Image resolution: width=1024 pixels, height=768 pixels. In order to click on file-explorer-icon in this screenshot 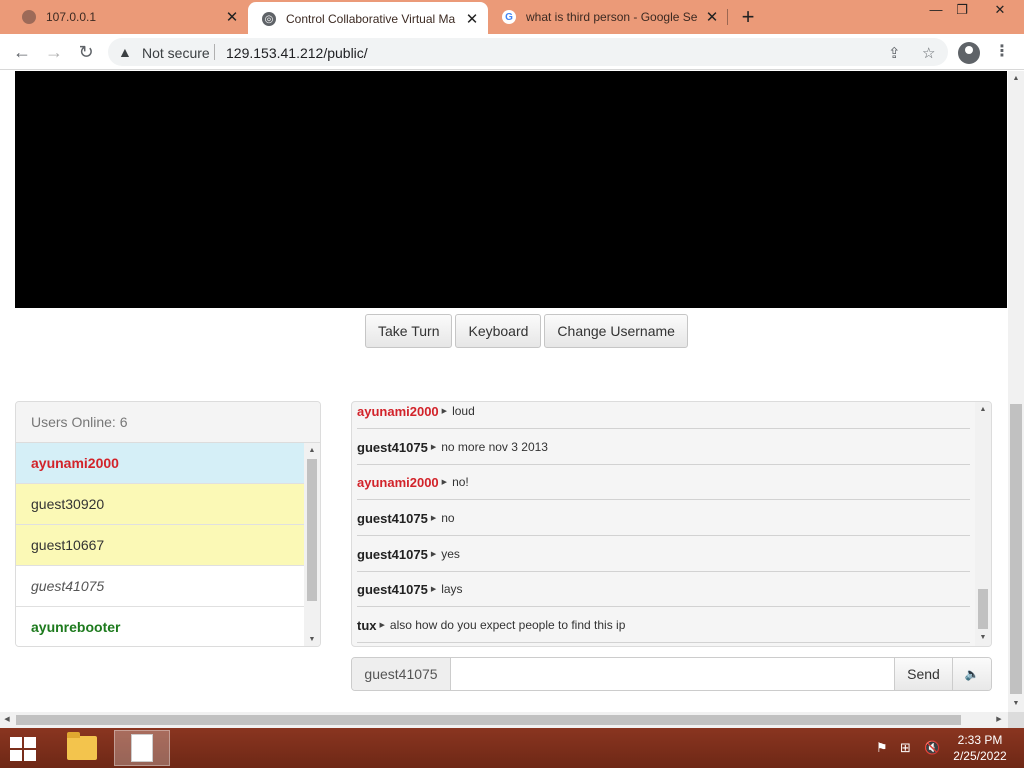, I will do `click(82, 748)`.